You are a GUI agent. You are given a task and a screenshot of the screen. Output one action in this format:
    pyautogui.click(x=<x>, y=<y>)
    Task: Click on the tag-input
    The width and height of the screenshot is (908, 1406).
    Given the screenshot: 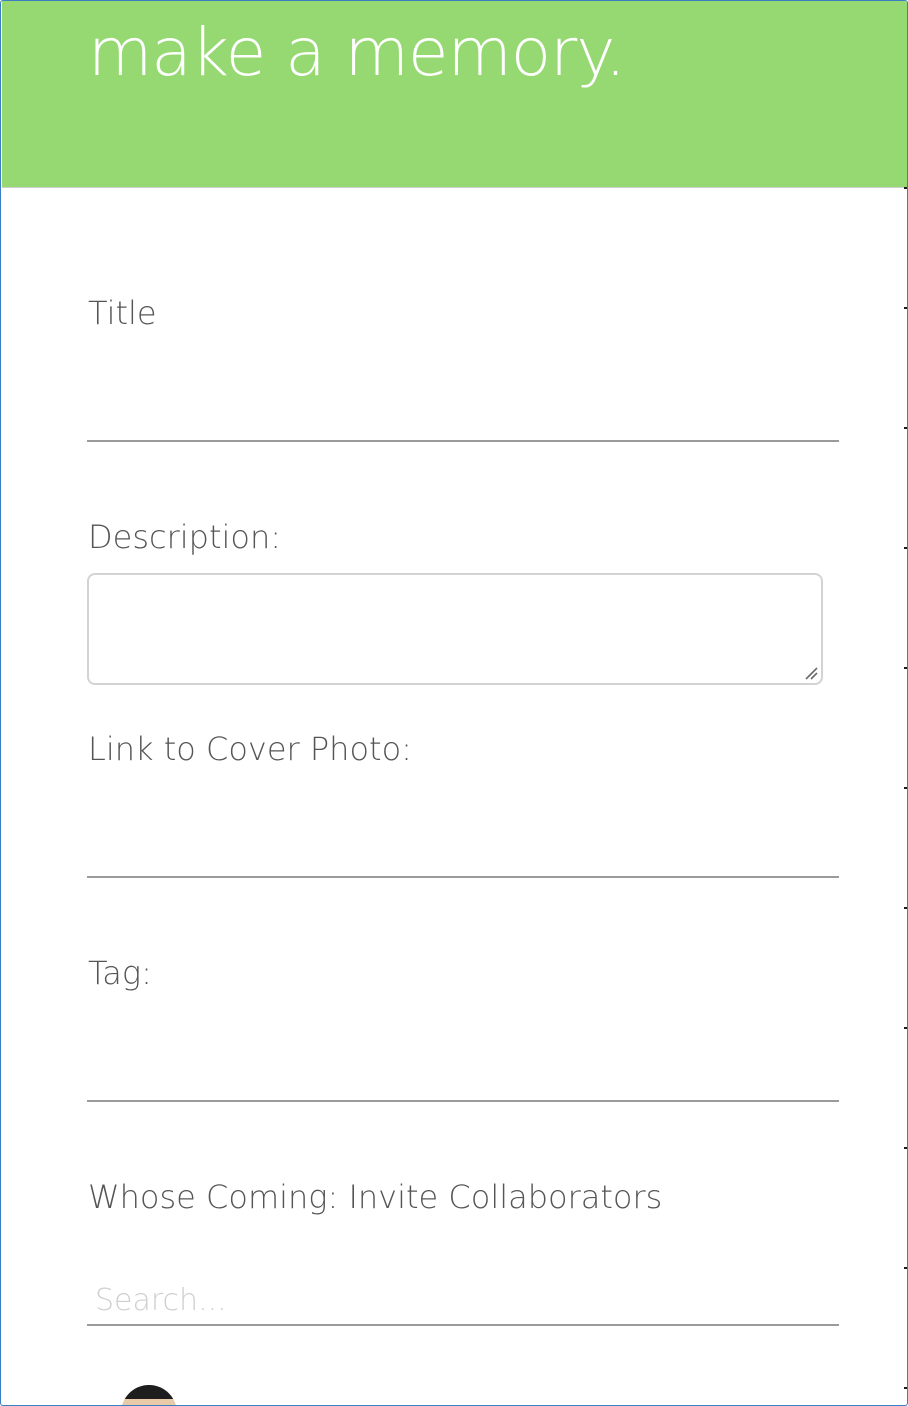 What is the action you would take?
    pyautogui.click(x=463, y=1077)
    